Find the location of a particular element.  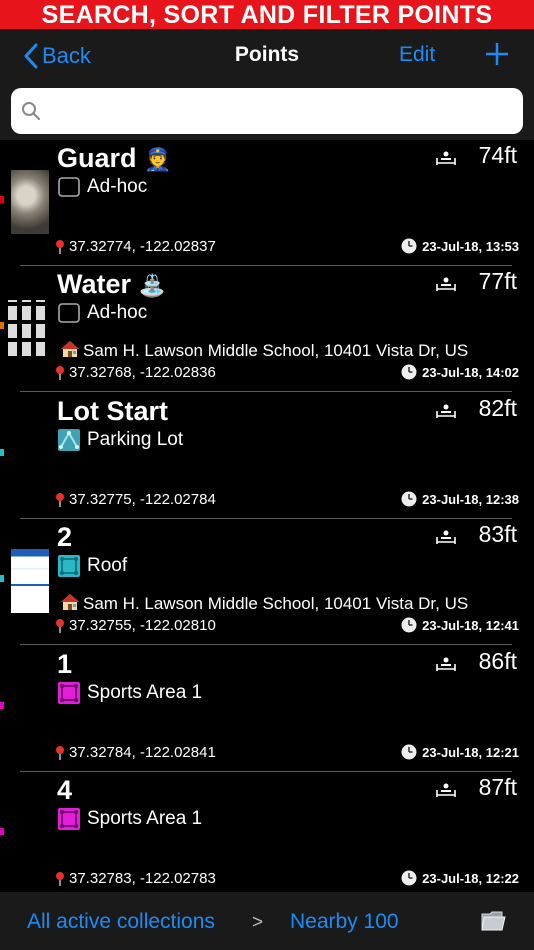

collection-label: Sports Area 1 is located at coordinates (145, 818).